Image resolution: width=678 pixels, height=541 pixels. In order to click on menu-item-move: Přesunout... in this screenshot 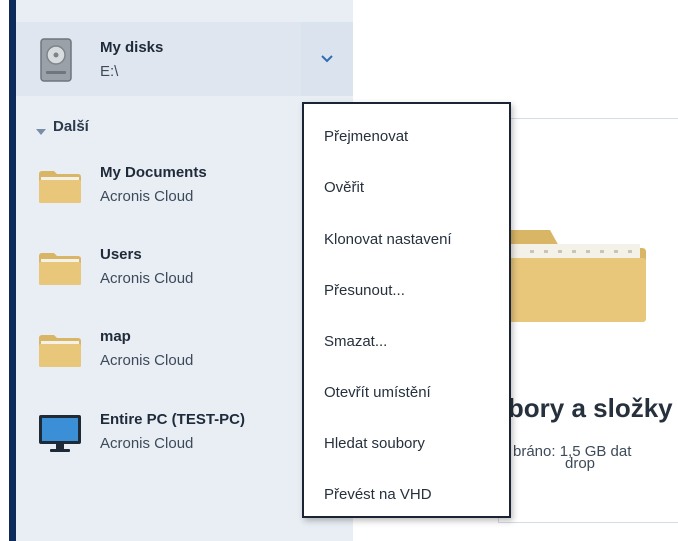, I will do `click(364, 290)`.